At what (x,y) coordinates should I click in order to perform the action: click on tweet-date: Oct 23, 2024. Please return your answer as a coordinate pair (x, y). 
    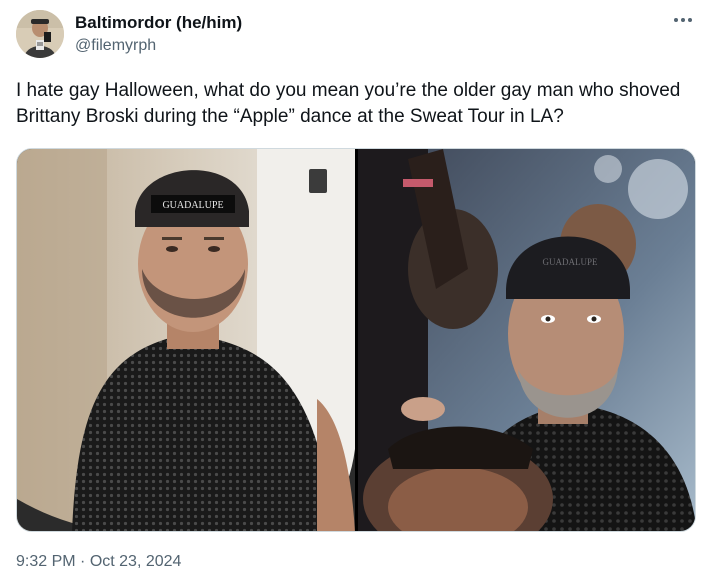
    Looking at the image, I should click on (136, 561).